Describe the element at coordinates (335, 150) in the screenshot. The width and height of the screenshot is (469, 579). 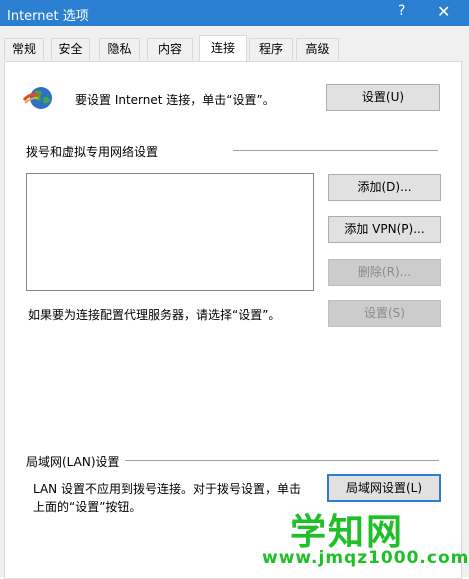
I see `dialup-divider` at that location.